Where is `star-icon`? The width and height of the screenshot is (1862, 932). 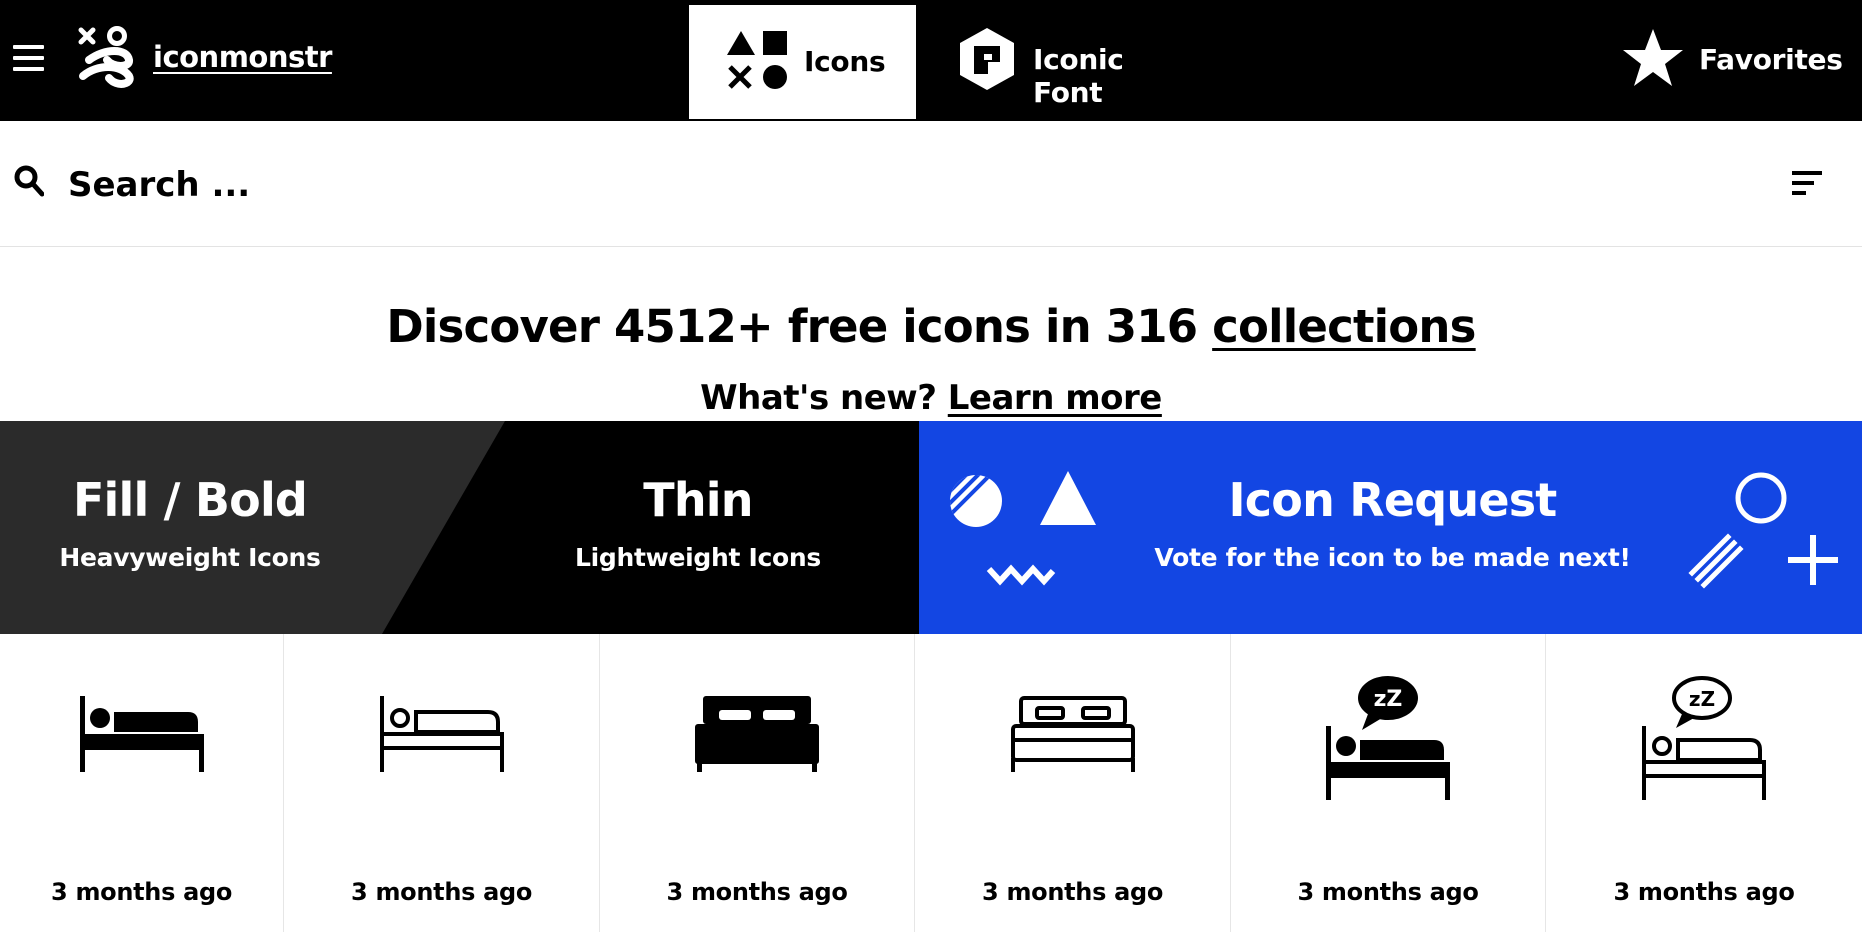 star-icon is located at coordinates (1653, 57).